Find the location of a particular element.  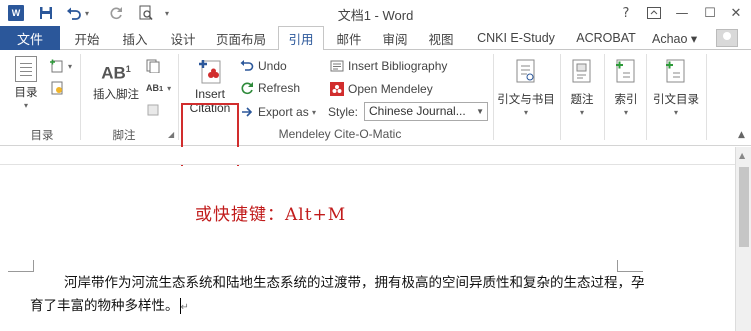

avatar is located at coordinates (727, 38).